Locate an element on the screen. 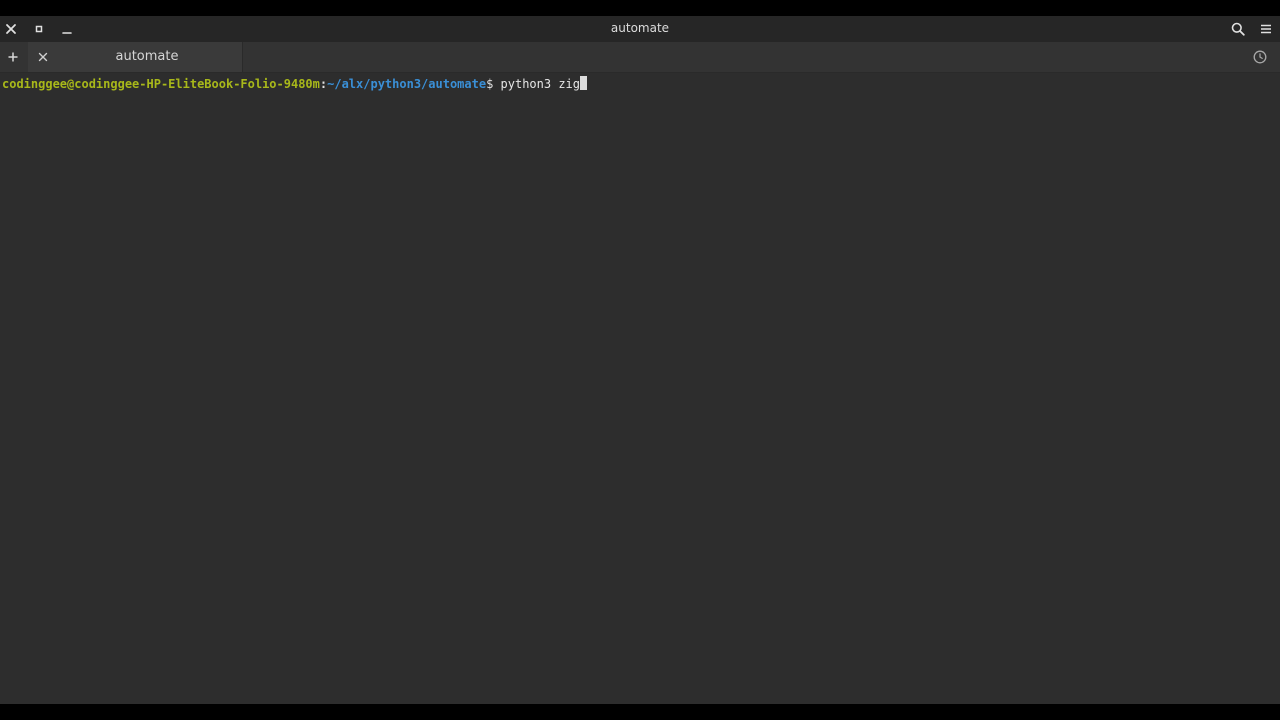 This screenshot has height=720, width=1280. search-icon is located at coordinates (1238, 29).